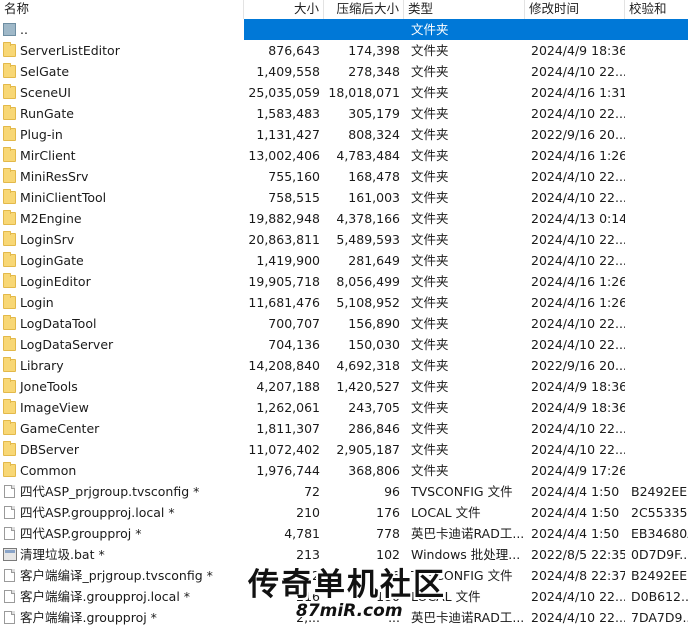 This screenshot has height=628, width=688. Describe the element at coordinates (122, 197) in the screenshot. I see `cell-name: MiniClientTool` at that location.